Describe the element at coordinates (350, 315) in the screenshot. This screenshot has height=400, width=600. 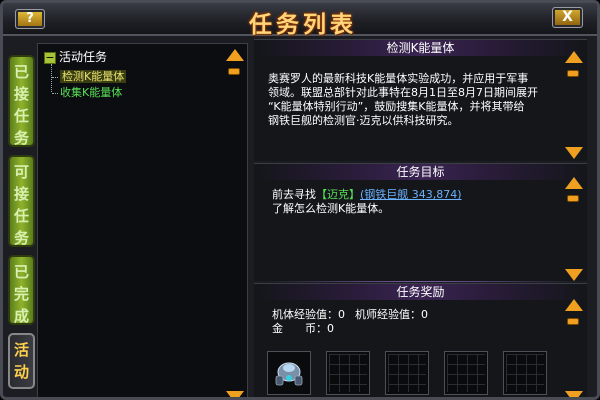
I see `reward-exp-line: 机体经验值：0 机师经验值：0` at that location.